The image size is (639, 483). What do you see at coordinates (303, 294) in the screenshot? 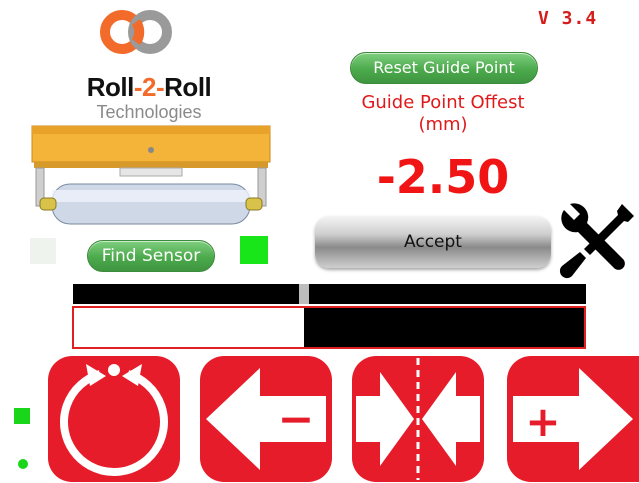
I see `guide-position-marker` at bounding box center [303, 294].